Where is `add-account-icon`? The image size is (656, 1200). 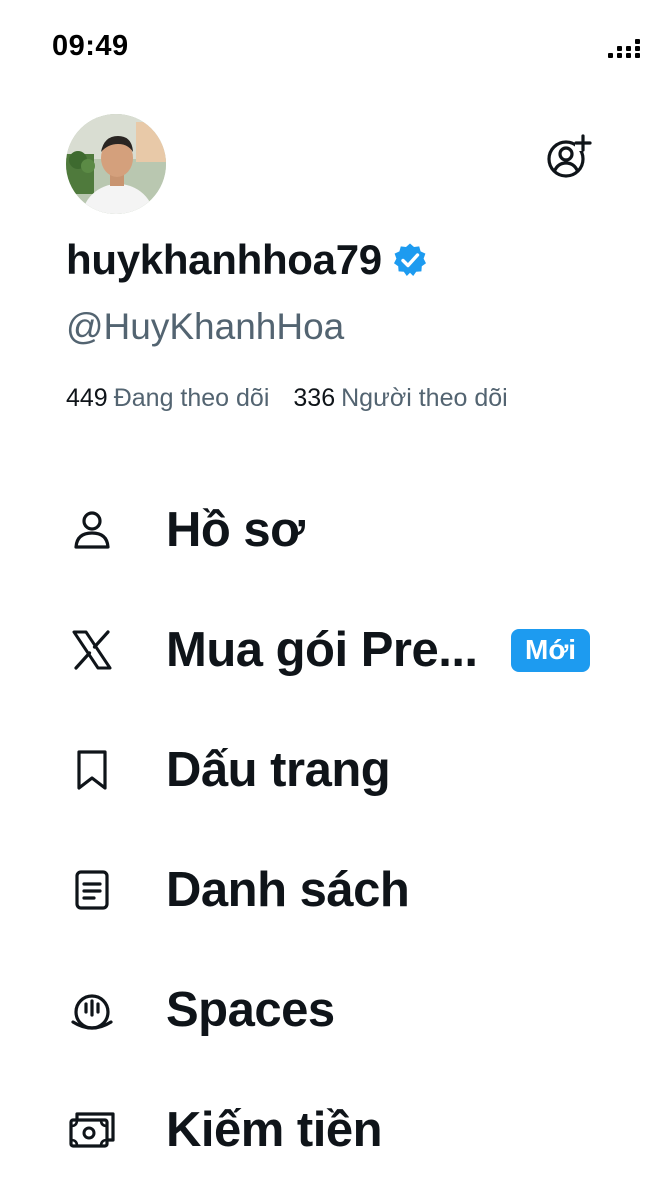 add-account-icon is located at coordinates (569, 156).